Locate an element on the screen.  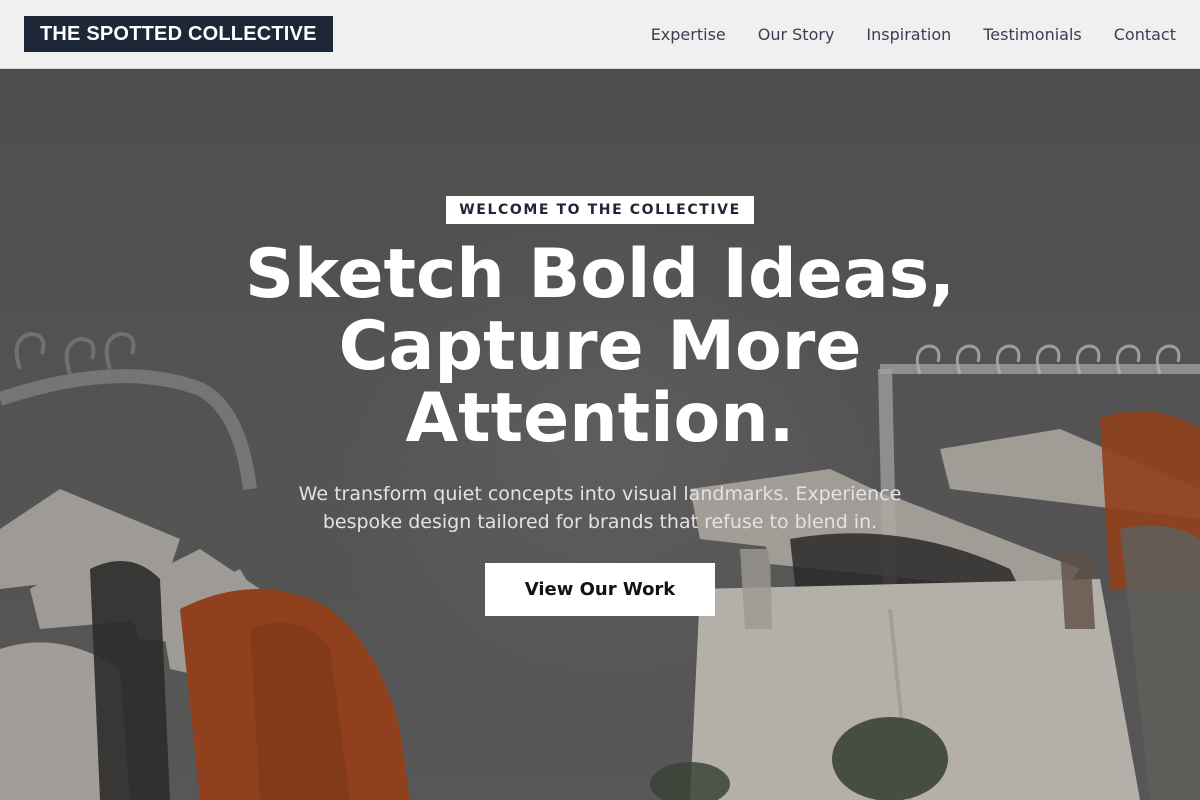
hero-headline-line-2: Capture More is located at coordinates (600, 346).